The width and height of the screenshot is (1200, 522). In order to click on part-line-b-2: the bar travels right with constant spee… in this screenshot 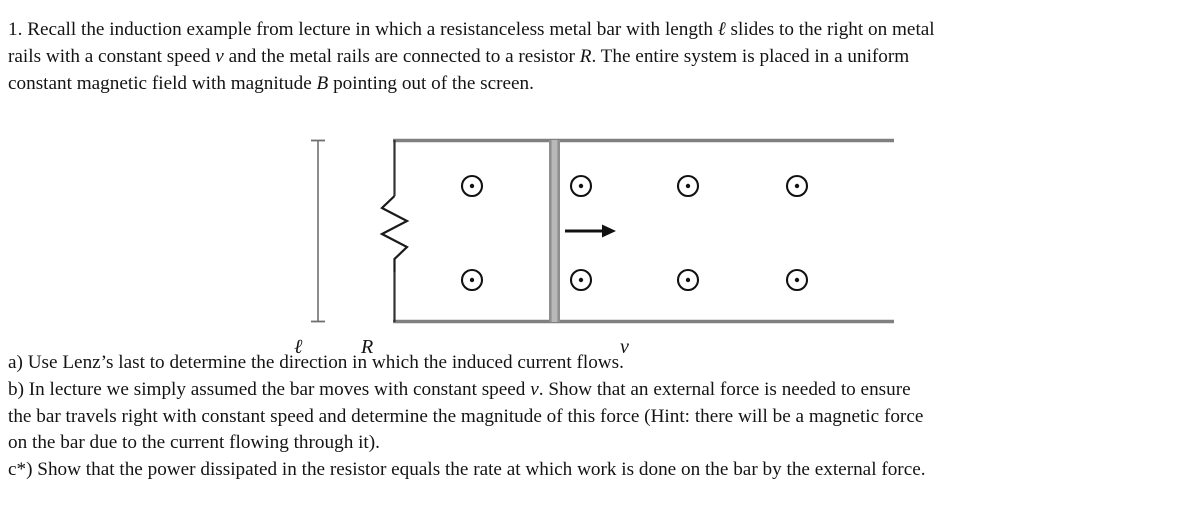, I will do `click(466, 416)`.